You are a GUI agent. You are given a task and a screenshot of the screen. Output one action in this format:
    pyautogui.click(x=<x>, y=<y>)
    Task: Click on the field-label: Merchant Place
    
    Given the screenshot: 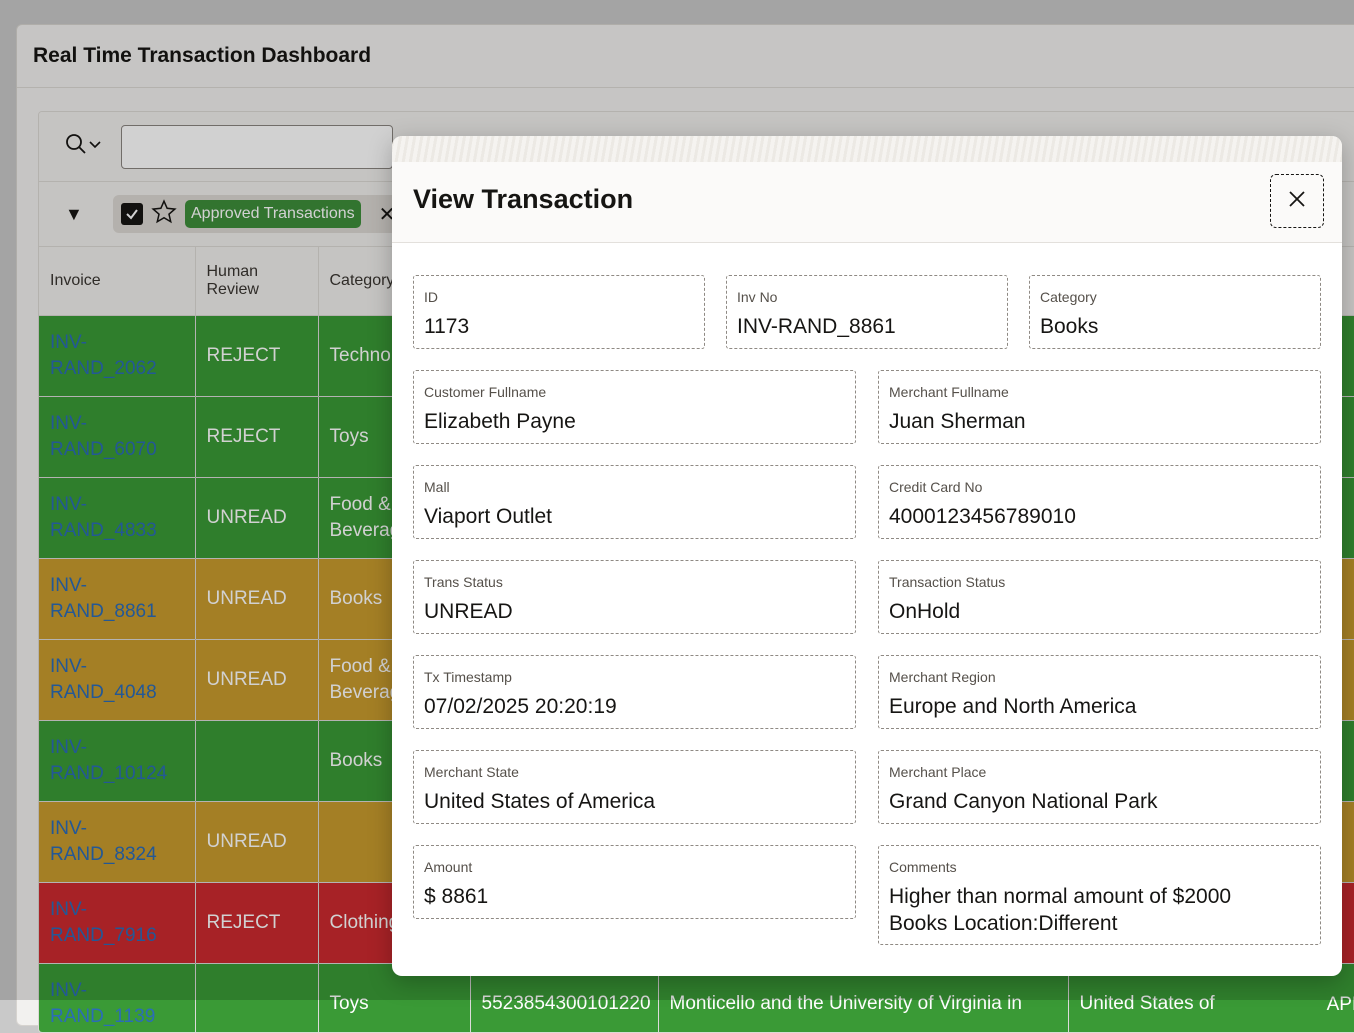 What is the action you would take?
    pyautogui.click(x=937, y=772)
    